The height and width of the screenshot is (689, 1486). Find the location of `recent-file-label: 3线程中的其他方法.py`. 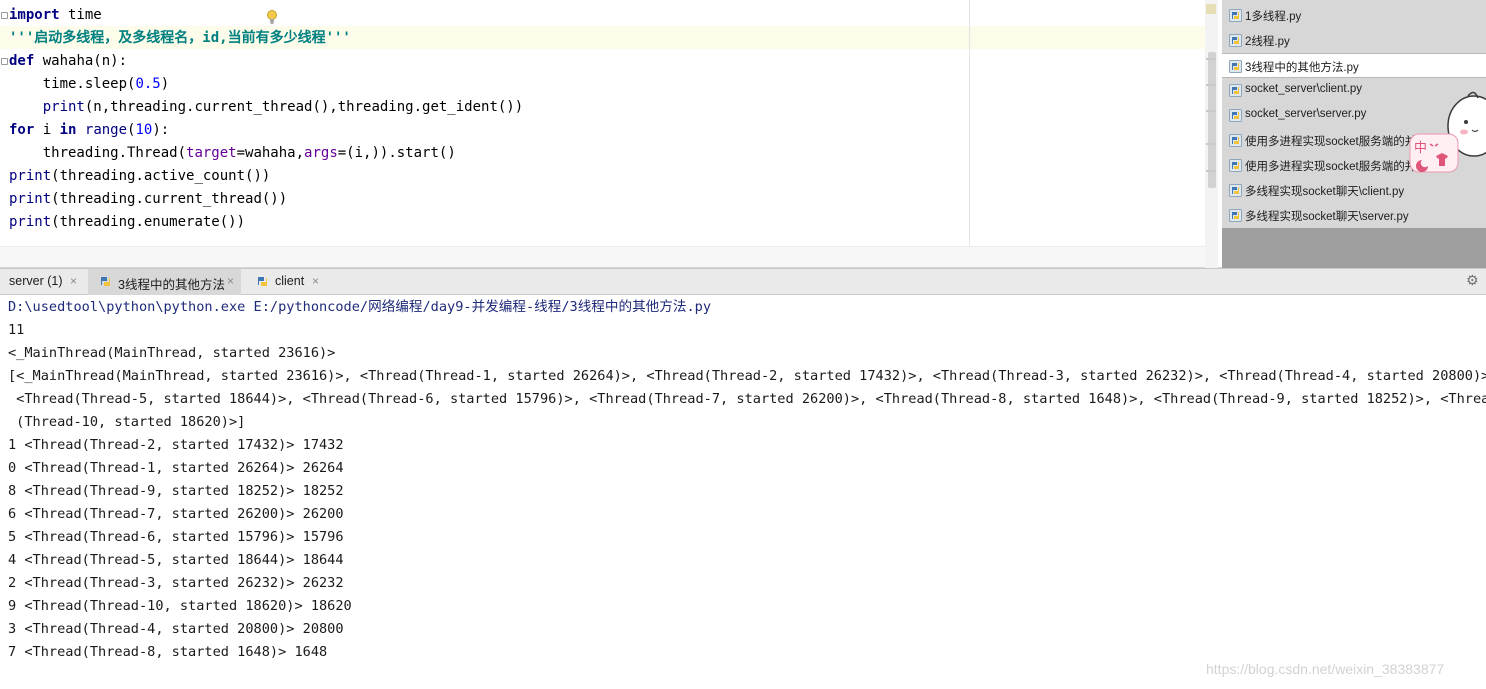

recent-file-label: 3线程中的其他方法.py is located at coordinates (1302, 68).